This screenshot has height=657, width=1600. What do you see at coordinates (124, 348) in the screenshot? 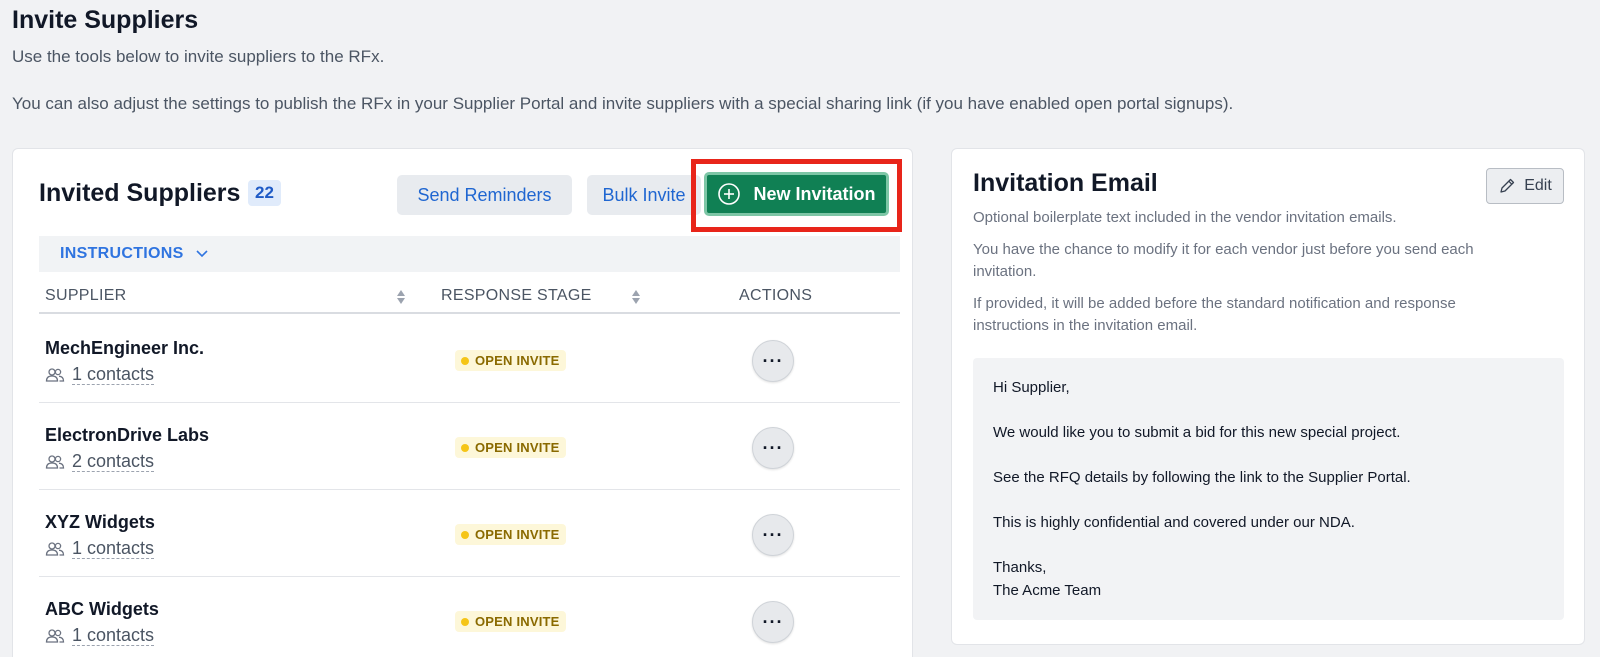
I see `supplier-name: MechEngineer Inc.` at bounding box center [124, 348].